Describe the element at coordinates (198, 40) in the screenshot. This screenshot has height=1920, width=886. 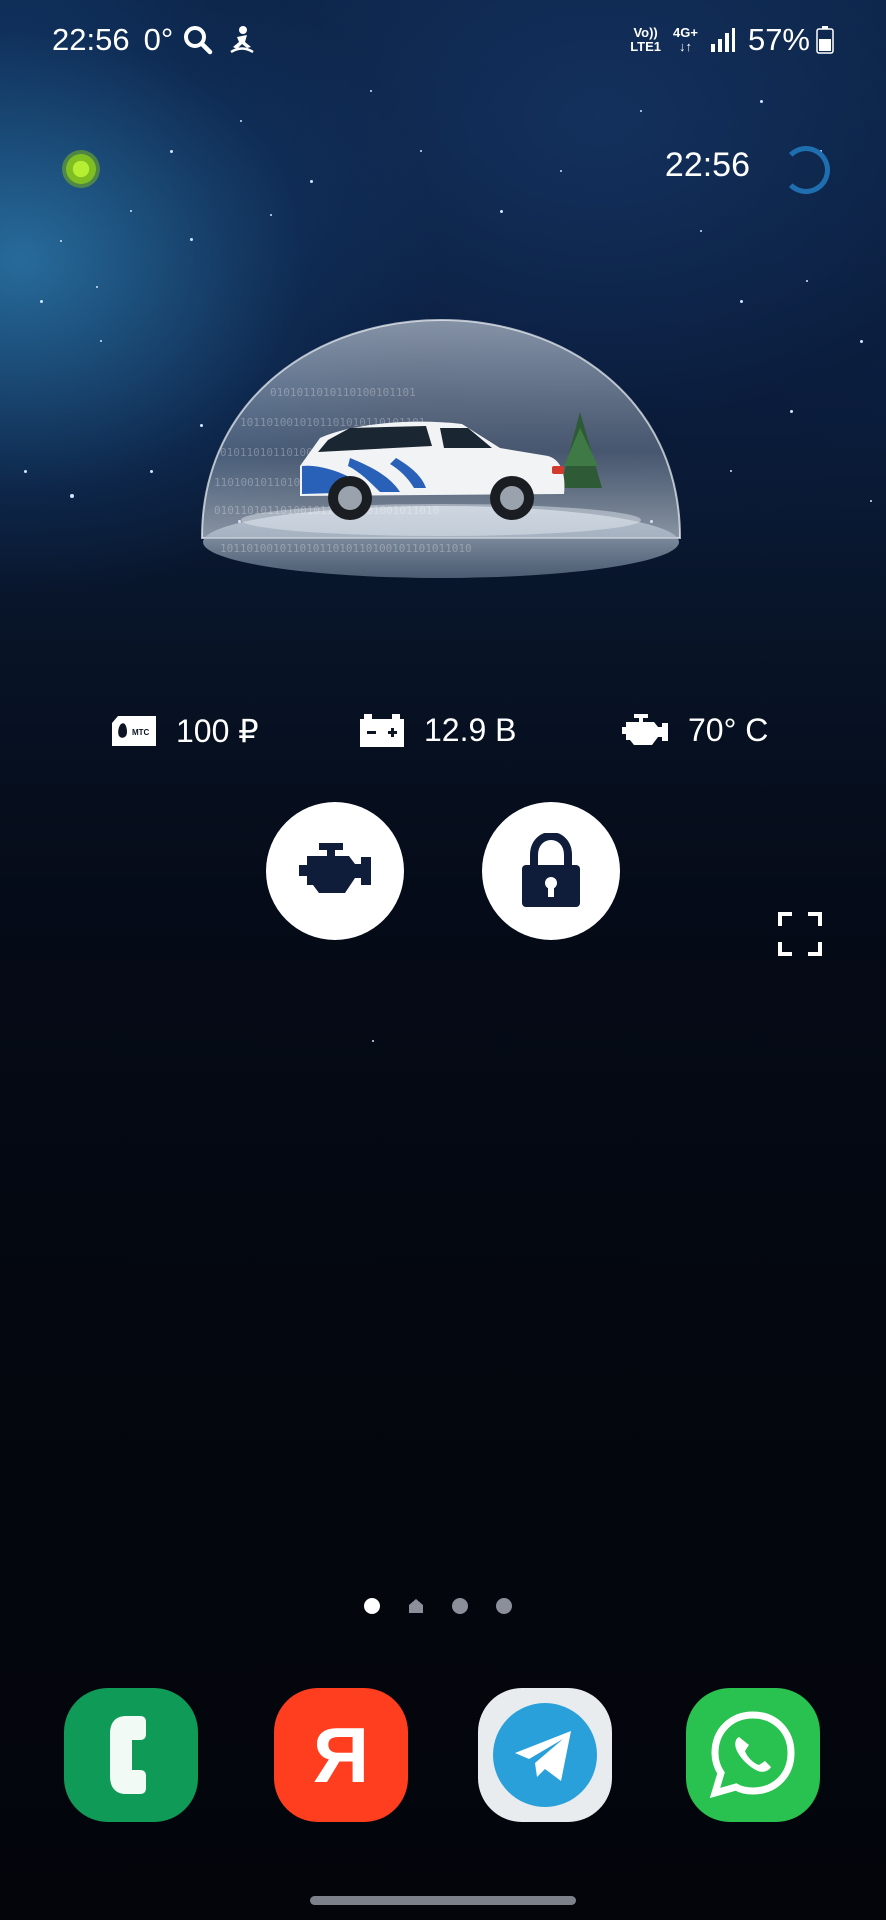
I see `search-icon` at that location.